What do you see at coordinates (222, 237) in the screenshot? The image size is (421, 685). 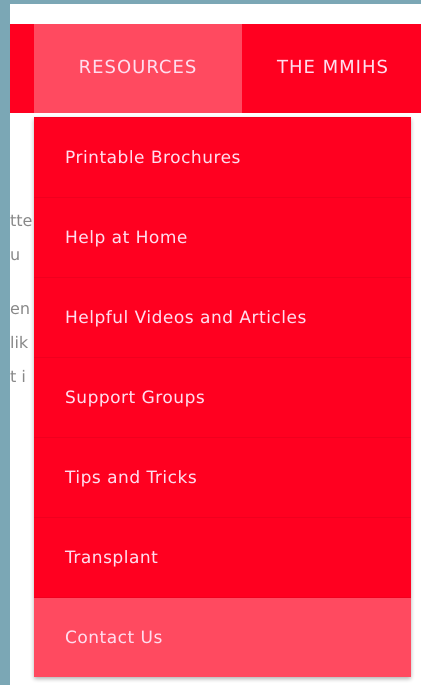 I see `menu-item: Help at Home` at bounding box center [222, 237].